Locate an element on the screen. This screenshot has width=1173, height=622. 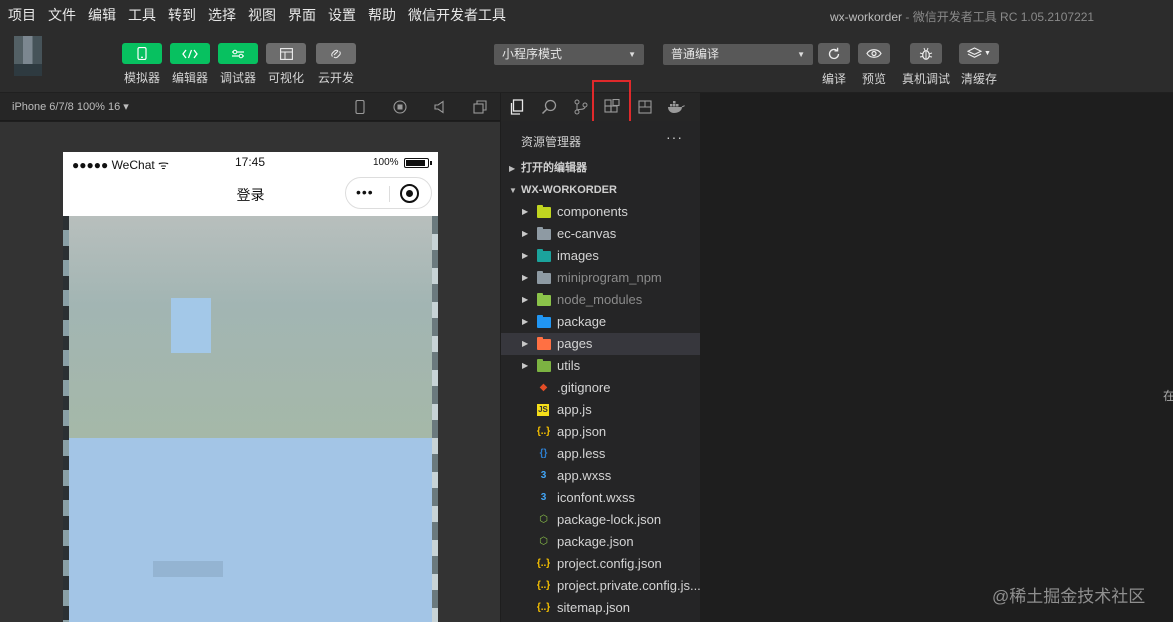
visual-tool: 可视化 is located at coordinates (286, 64).